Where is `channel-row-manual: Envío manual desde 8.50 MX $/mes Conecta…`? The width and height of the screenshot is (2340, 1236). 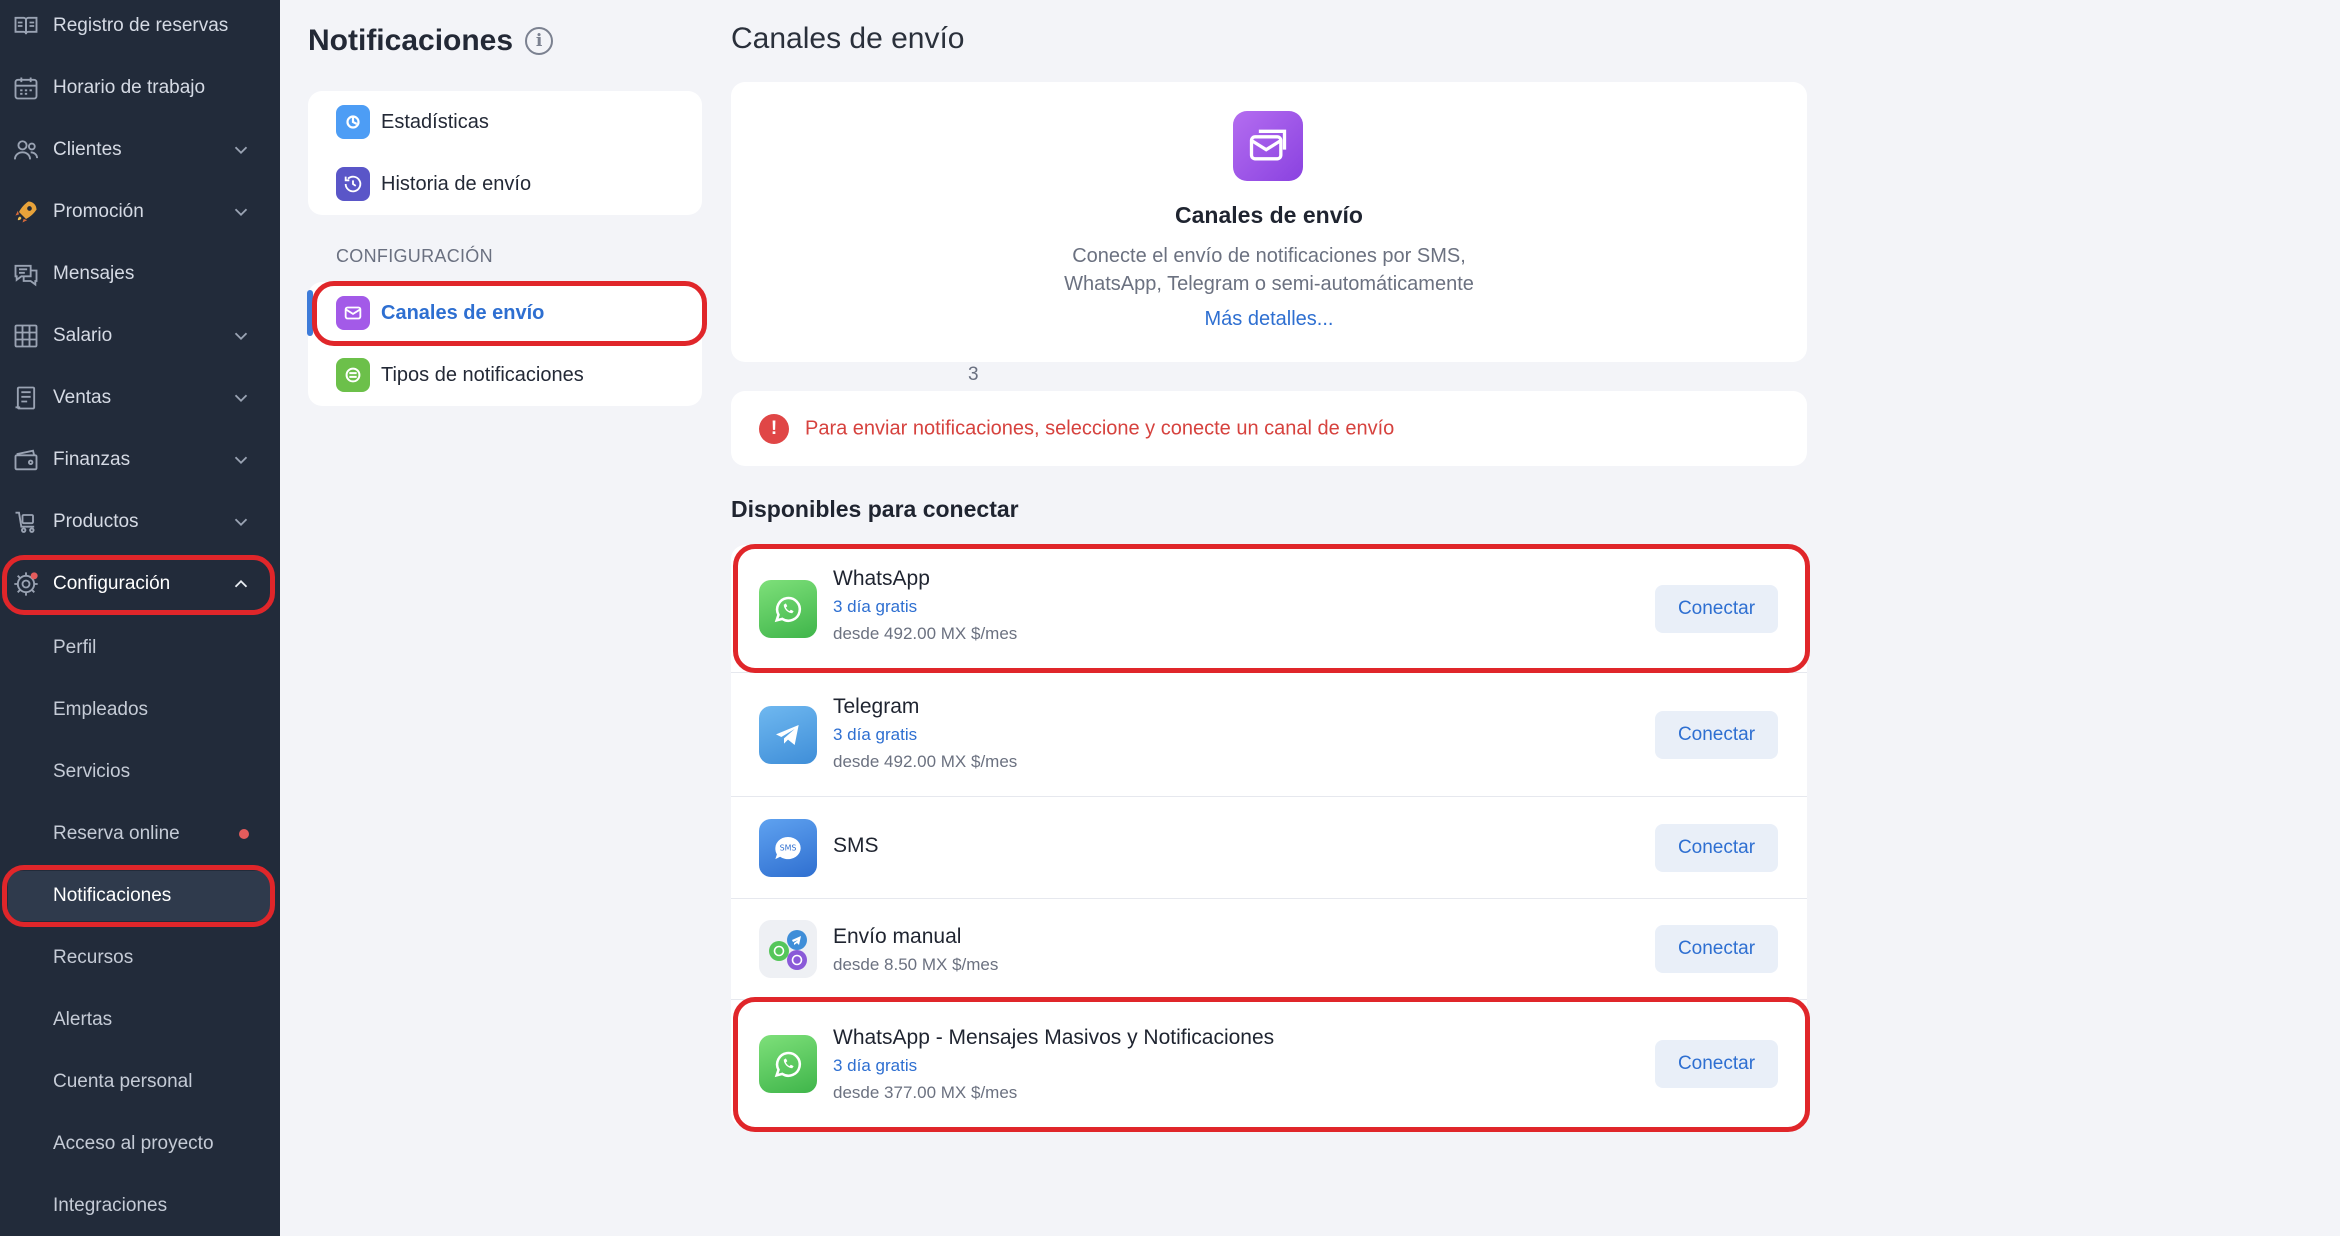 channel-row-manual: Envío manual desde 8.50 MX $/mes Conecta… is located at coordinates (1269, 949).